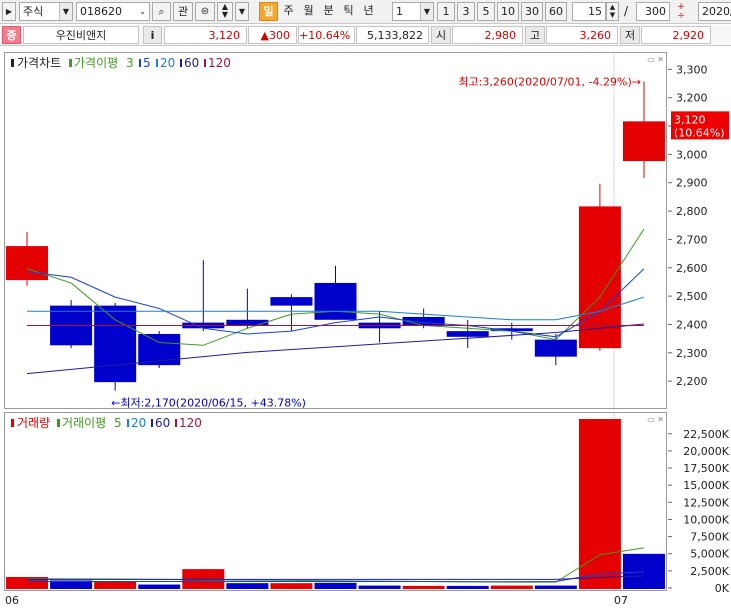  Describe the element at coordinates (81, 35) in the screenshot. I see `stock-name: 우진비앤지` at that location.